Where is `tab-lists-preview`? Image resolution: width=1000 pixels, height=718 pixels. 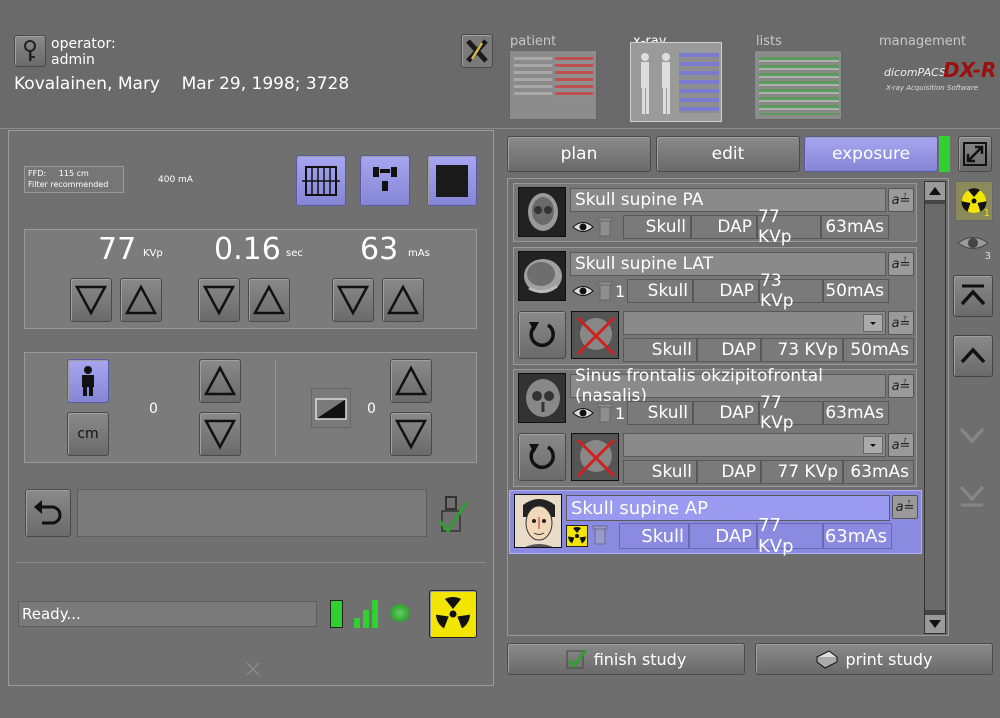 tab-lists-preview is located at coordinates (799, 86).